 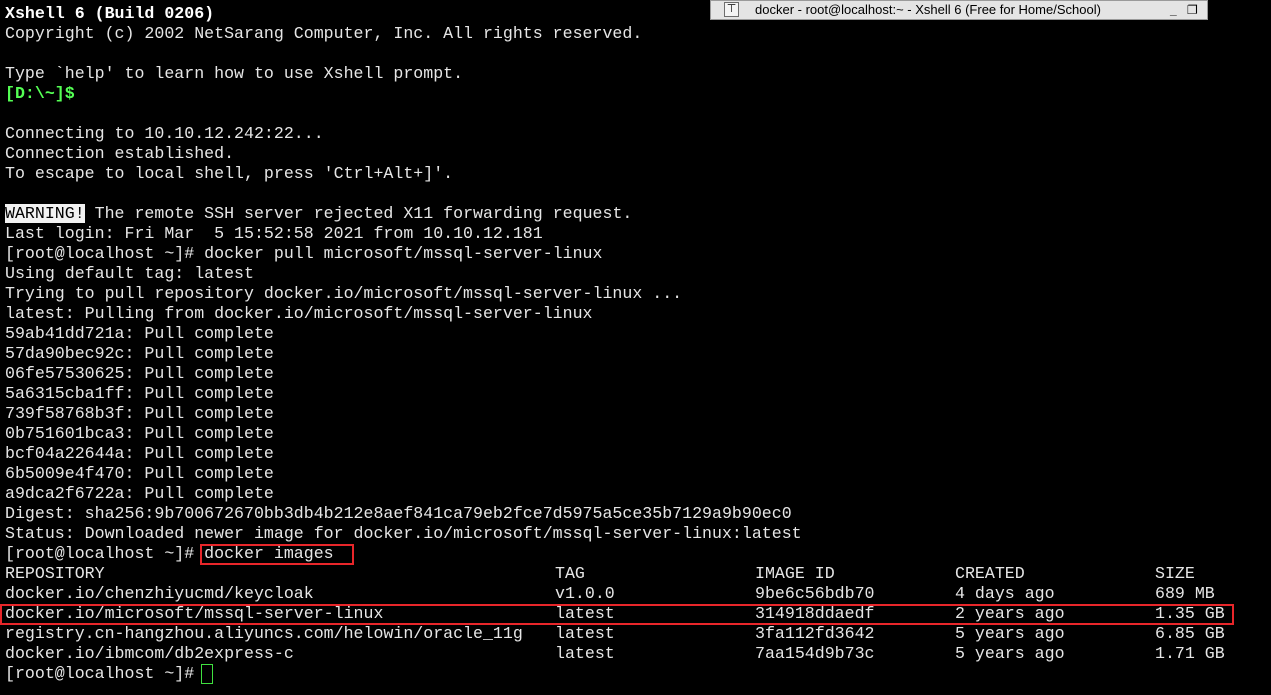 What do you see at coordinates (1175, 573) in the screenshot?
I see `column-header-size: SIZE` at bounding box center [1175, 573].